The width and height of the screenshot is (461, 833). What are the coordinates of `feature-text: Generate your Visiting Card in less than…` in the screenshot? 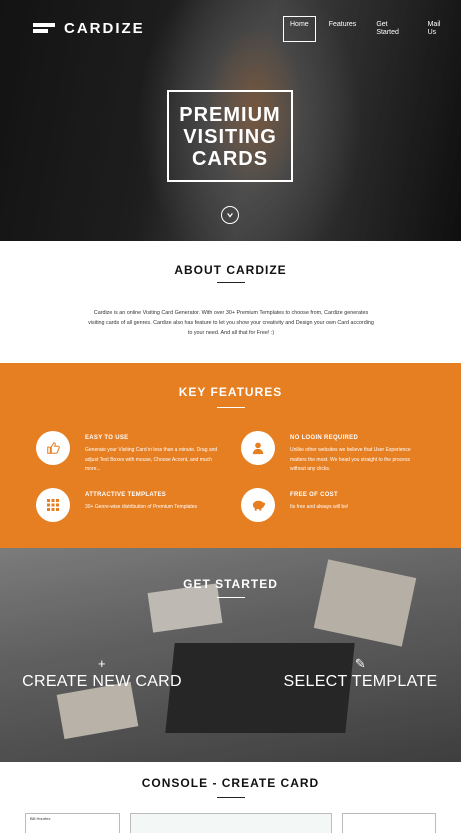 It's located at (151, 459).